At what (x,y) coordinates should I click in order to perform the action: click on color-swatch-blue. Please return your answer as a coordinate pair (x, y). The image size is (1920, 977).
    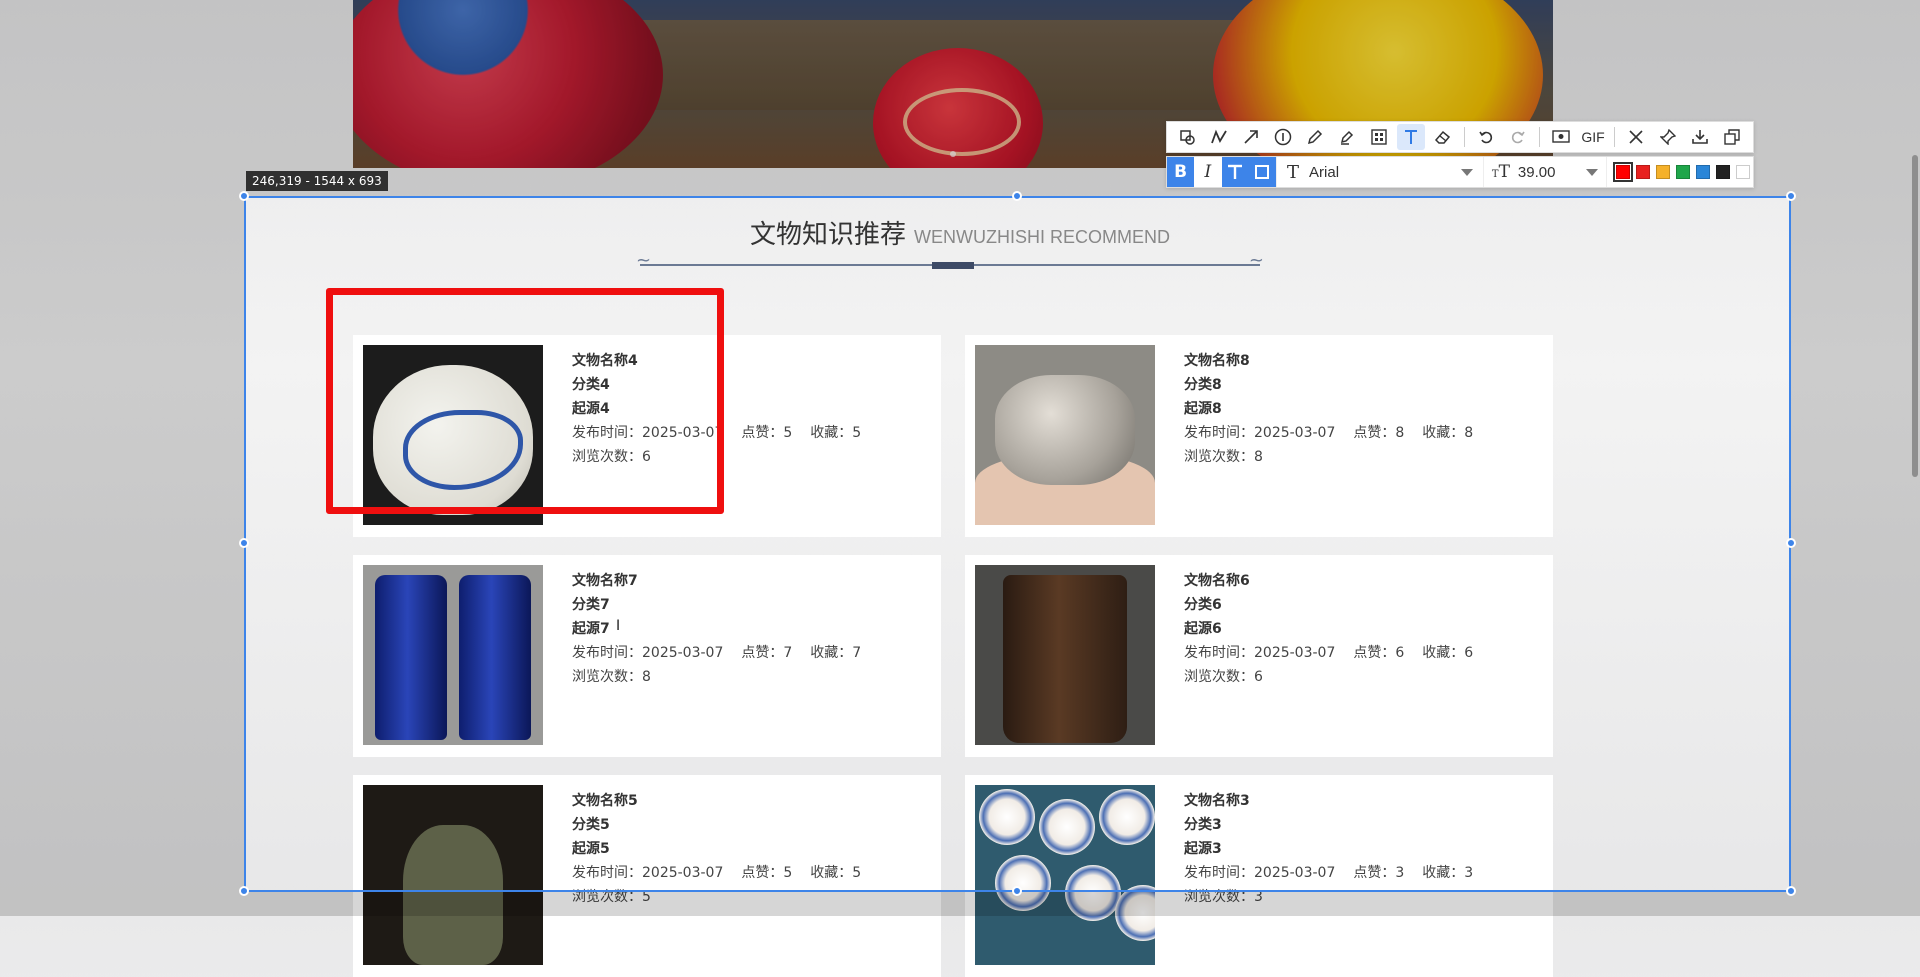
    Looking at the image, I should click on (1703, 172).